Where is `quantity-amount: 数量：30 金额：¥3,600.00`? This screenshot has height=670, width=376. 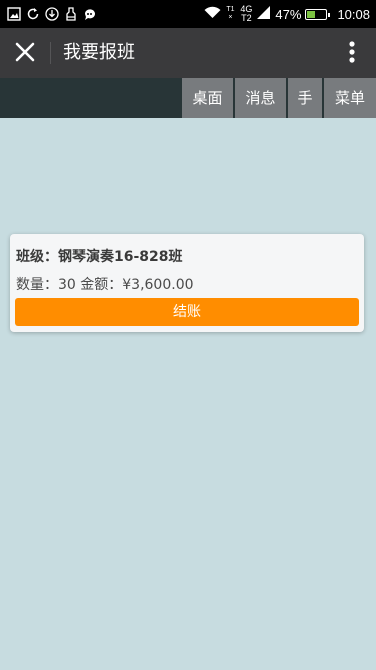 quantity-amount: 数量：30 金额：¥3,600.00 is located at coordinates (105, 285).